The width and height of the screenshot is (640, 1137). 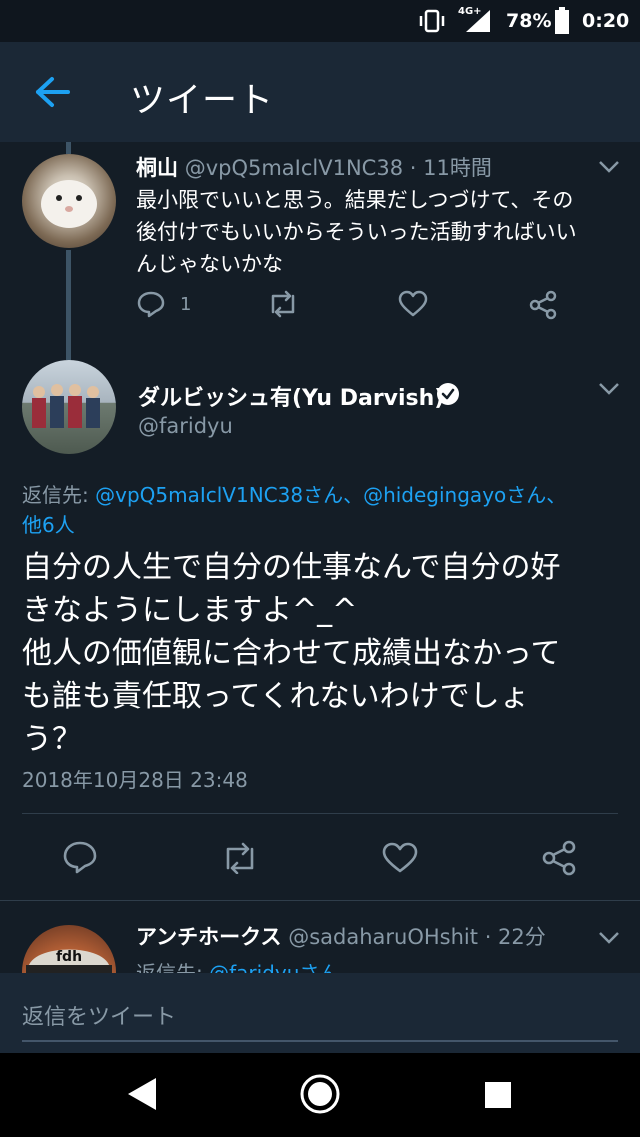 I want to click on tweet-text-line: んじゃないかな, so click(x=209, y=264).